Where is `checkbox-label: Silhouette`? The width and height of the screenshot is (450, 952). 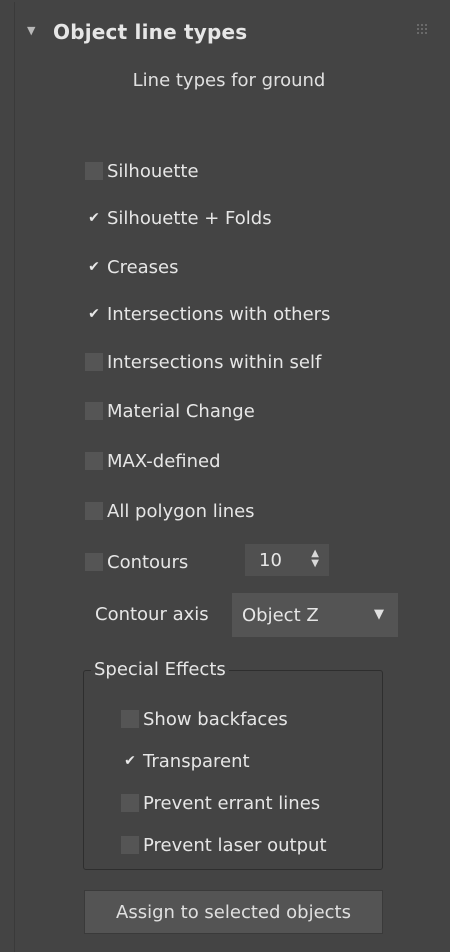
checkbox-label: Silhouette is located at coordinates (153, 171).